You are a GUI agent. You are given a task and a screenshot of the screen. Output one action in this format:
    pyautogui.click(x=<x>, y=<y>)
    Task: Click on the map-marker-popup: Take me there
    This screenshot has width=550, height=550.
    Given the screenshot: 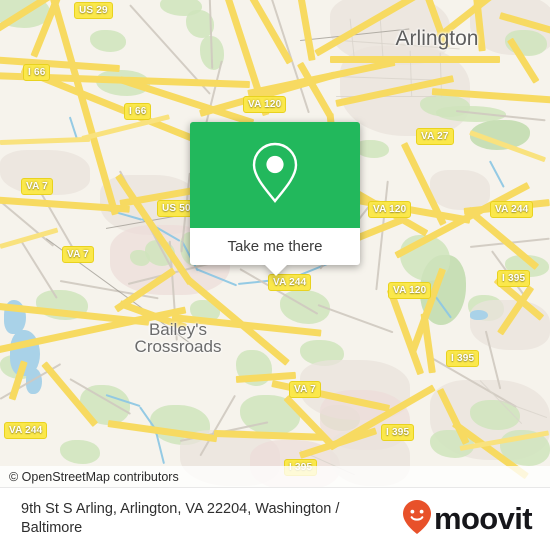 What is the action you would take?
    pyautogui.click(x=275, y=199)
    